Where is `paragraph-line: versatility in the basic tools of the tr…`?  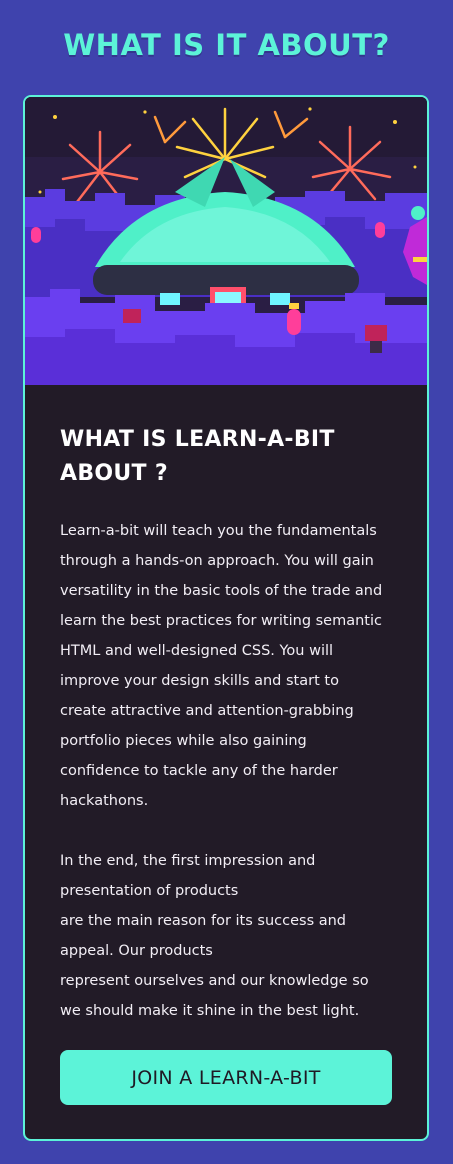 paragraph-line: versatility in the basic tools of the tr… is located at coordinates (221, 591).